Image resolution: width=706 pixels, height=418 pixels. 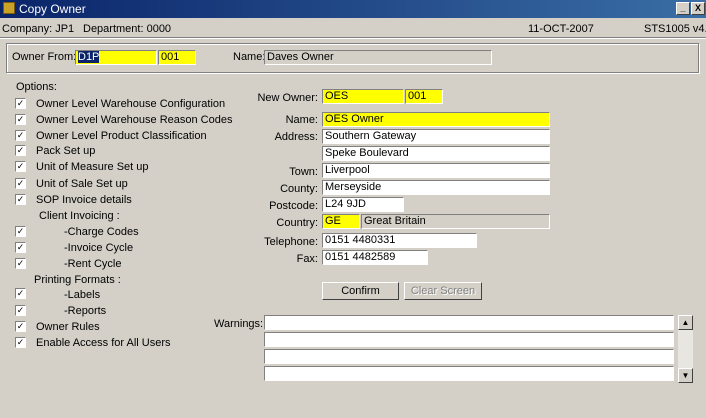 What do you see at coordinates (127, 29) in the screenshot?
I see `department-text: Department: 0000` at bounding box center [127, 29].